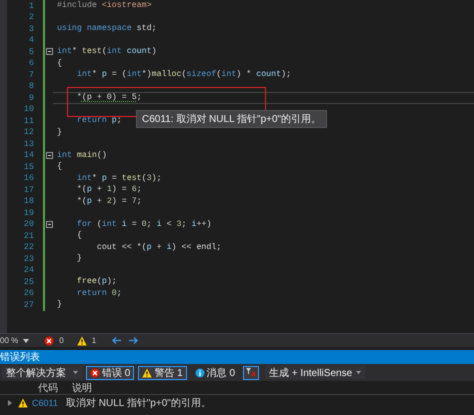  What do you see at coordinates (138, 403) in the screenshot?
I see `error-description: 取消对 NULL 指针"p+0"的引用。` at bounding box center [138, 403].